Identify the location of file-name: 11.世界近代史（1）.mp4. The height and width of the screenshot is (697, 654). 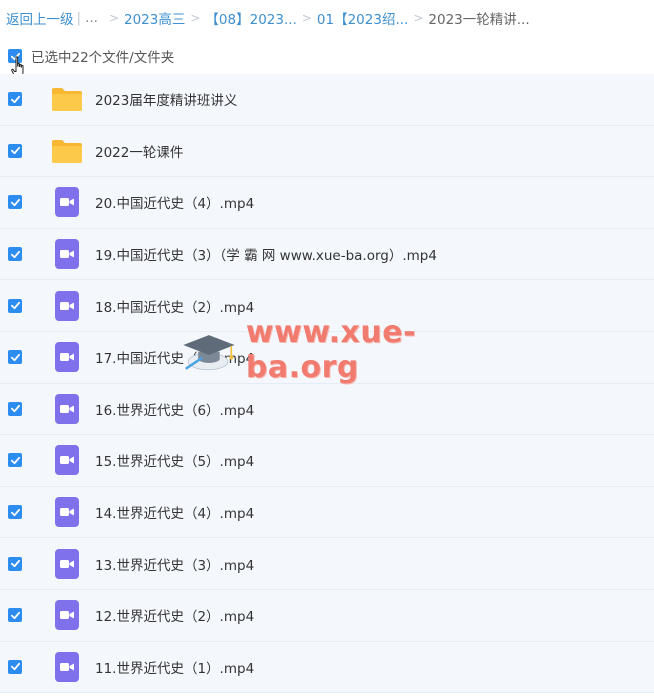
(174, 667).